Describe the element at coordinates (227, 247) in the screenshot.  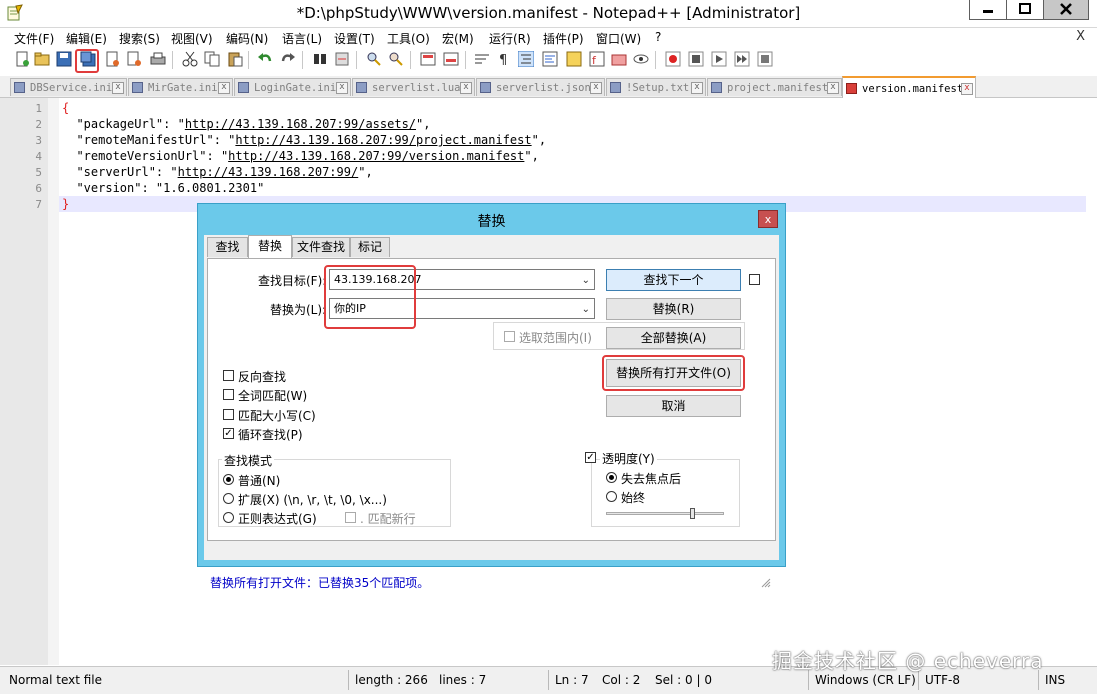
I see `tab-find: 查找` at that location.